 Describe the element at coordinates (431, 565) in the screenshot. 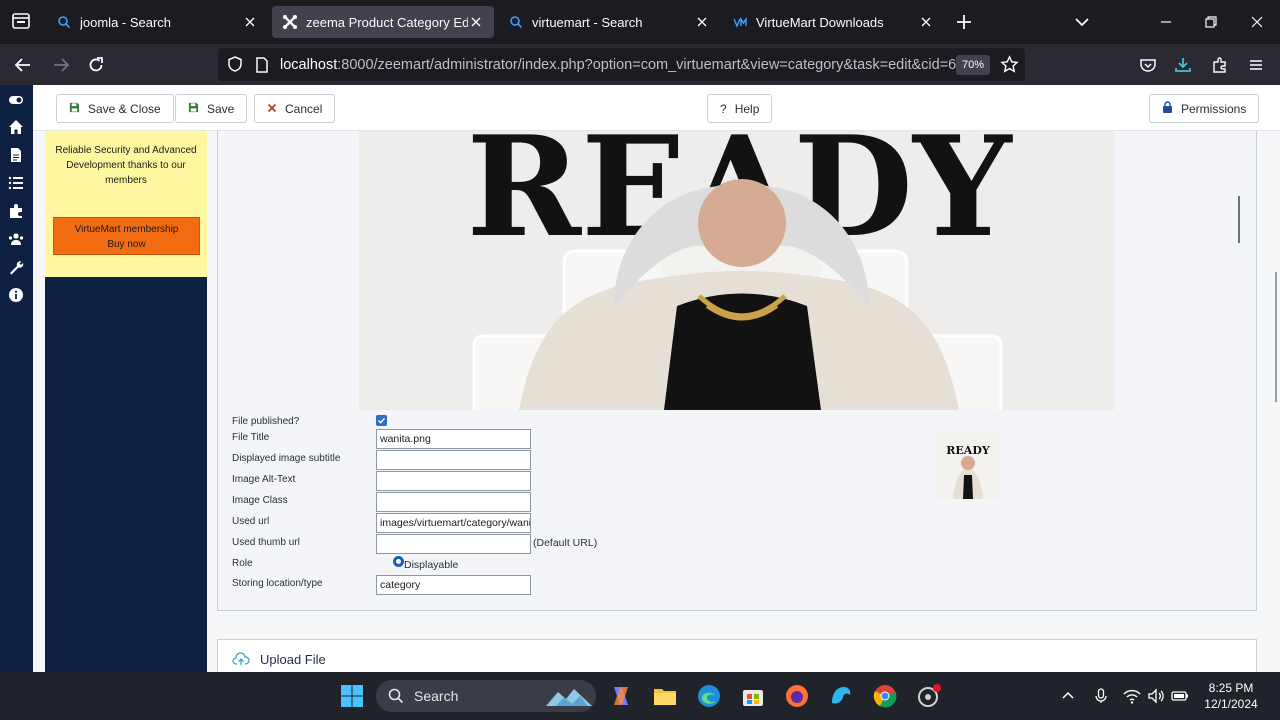

I see `role-displayable-label: Displayable` at that location.